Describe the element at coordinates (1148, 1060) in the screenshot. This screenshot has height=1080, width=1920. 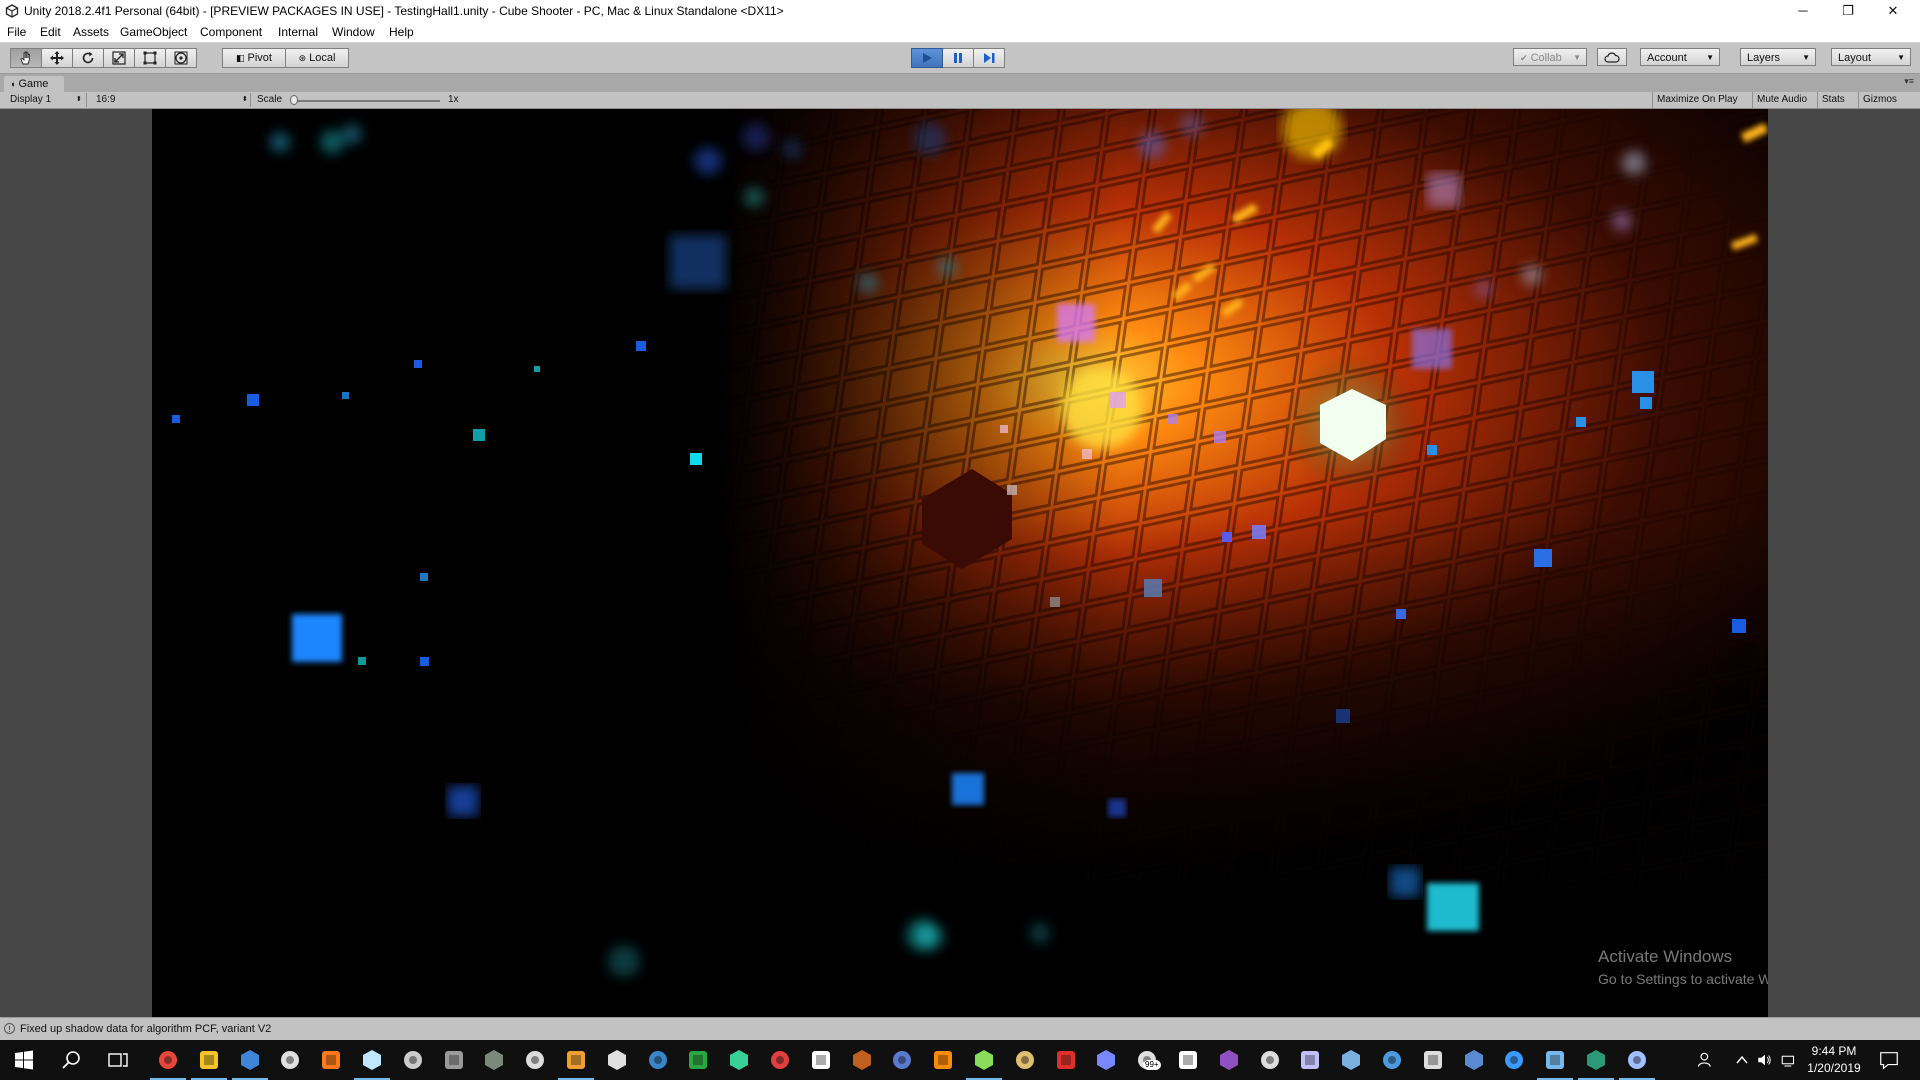
I see `mail-icon: 99+` at that location.